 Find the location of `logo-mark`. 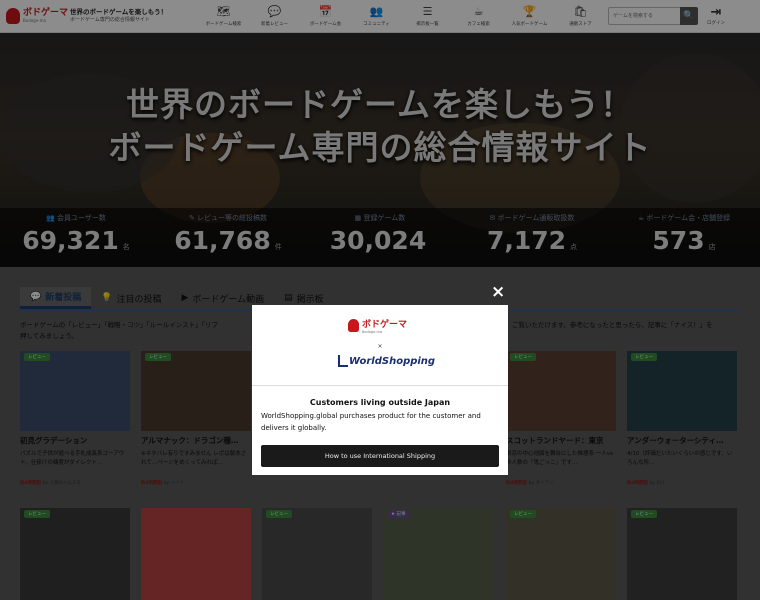

logo-mark is located at coordinates (353, 325).